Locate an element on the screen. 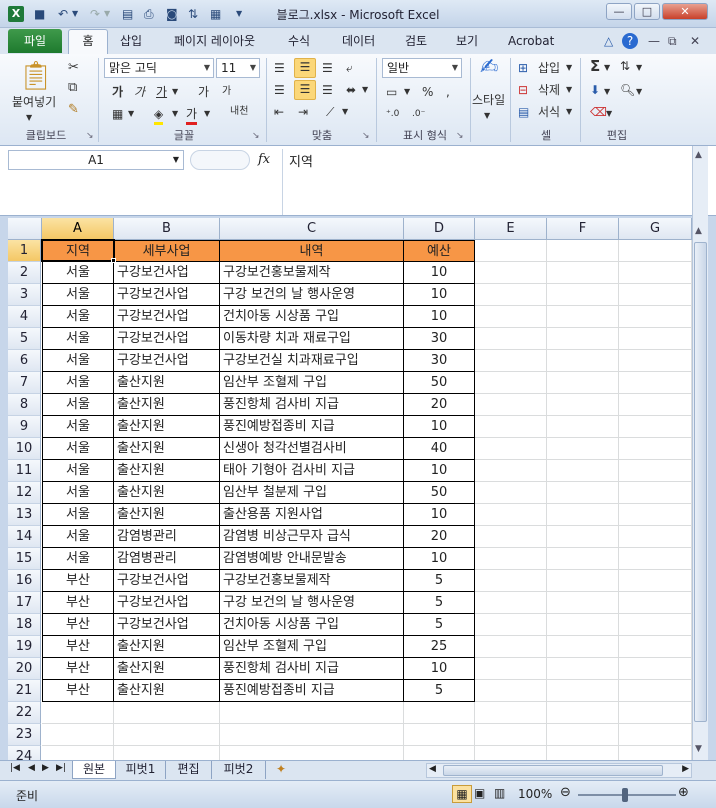 Image resolution: width=716 pixels, height=808 pixels. page-layout-view-icon: ▣ is located at coordinates (479, 793).